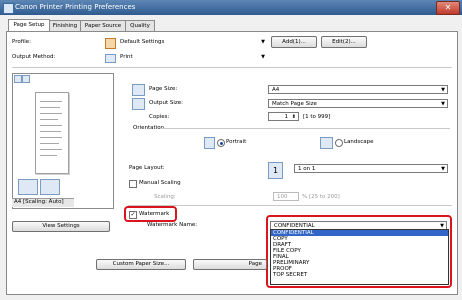 This screenshot has height=300, width=462. I want to click on copies-value: 1, so click(286, 117).